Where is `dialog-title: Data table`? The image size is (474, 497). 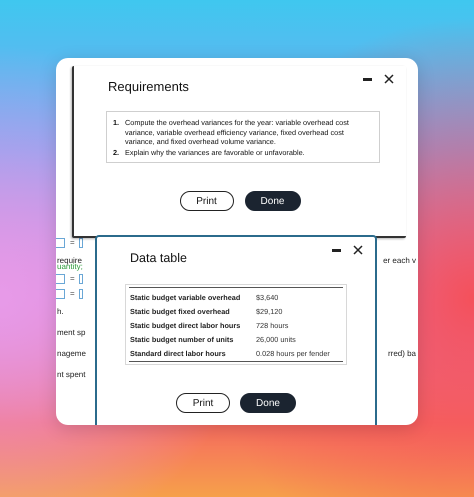 dialog-title: Data table is located at coordinates (158, 258).